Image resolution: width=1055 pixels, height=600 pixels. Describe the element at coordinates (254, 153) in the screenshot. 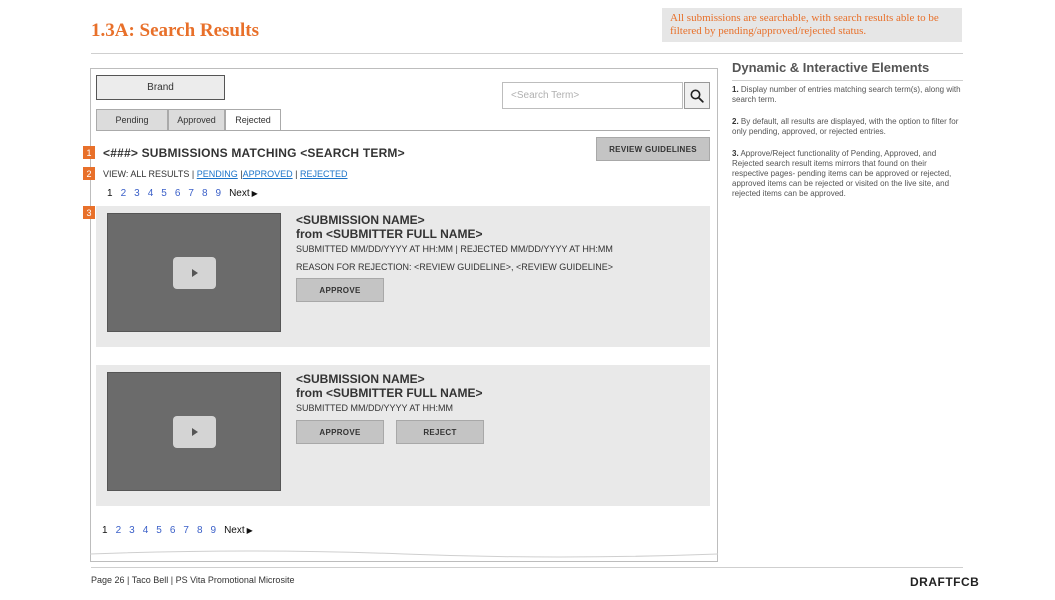

I see `results-count-heading: <###> SUBMISSIONS MATCHING <SEARCH TERM>` at that location.